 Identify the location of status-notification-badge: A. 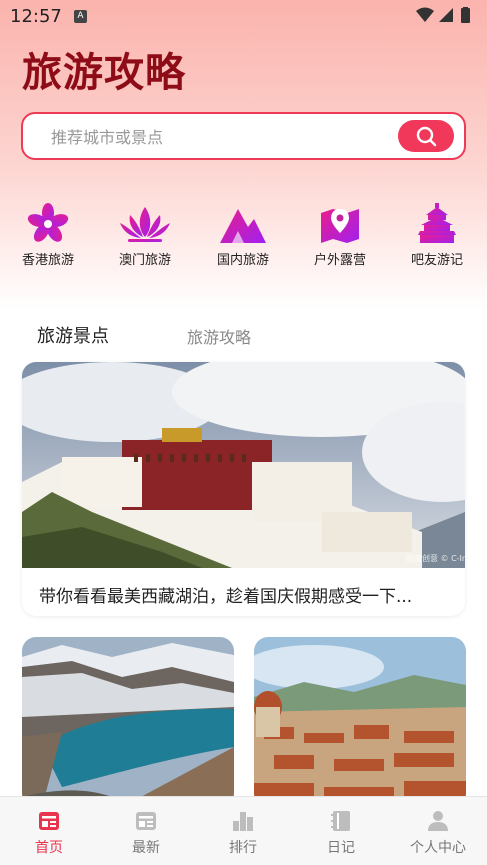
(80, 16).